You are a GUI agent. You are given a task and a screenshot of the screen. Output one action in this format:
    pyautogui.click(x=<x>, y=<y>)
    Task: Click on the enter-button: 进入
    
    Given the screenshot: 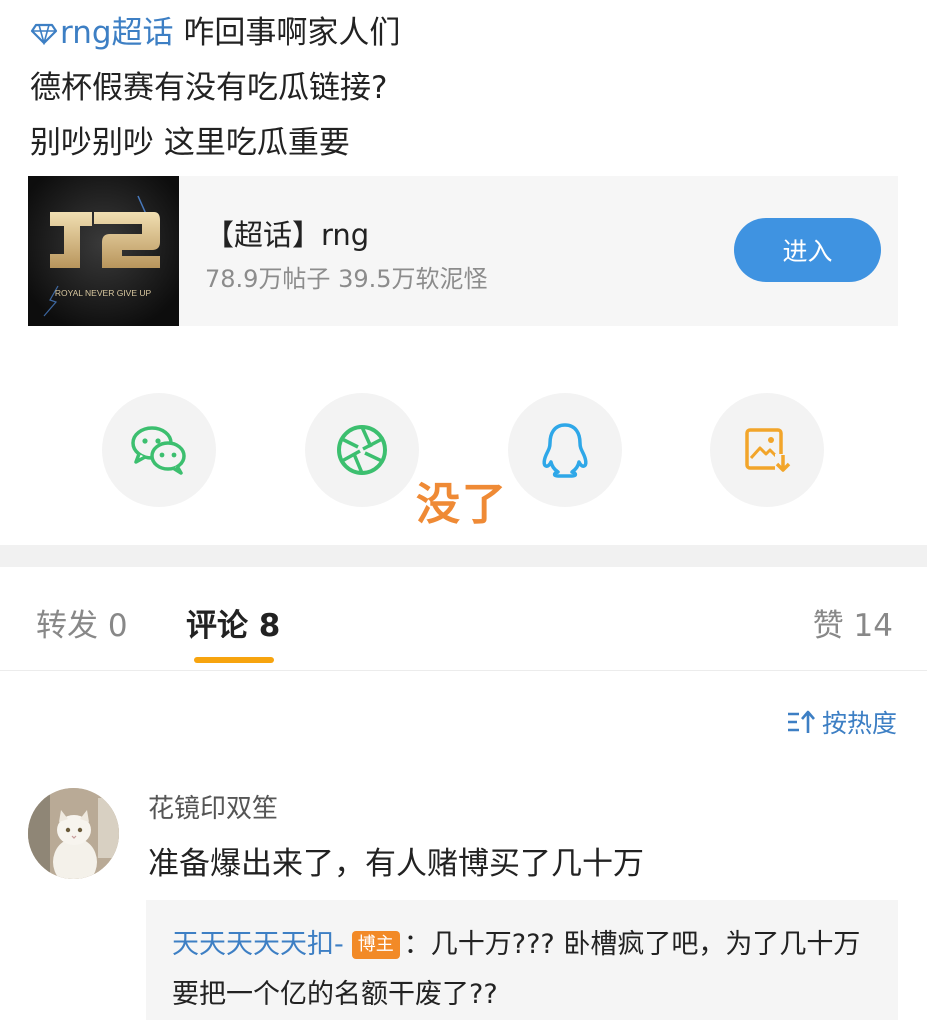 What is the action you would take?
    pyautogui.click(x=807, y=250)
    